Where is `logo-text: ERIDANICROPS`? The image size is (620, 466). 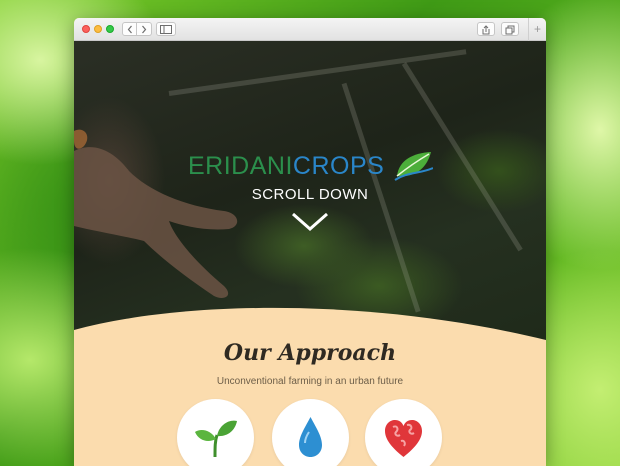 logo-text: ERIDANICROPS is located at coordinates (286, 166).